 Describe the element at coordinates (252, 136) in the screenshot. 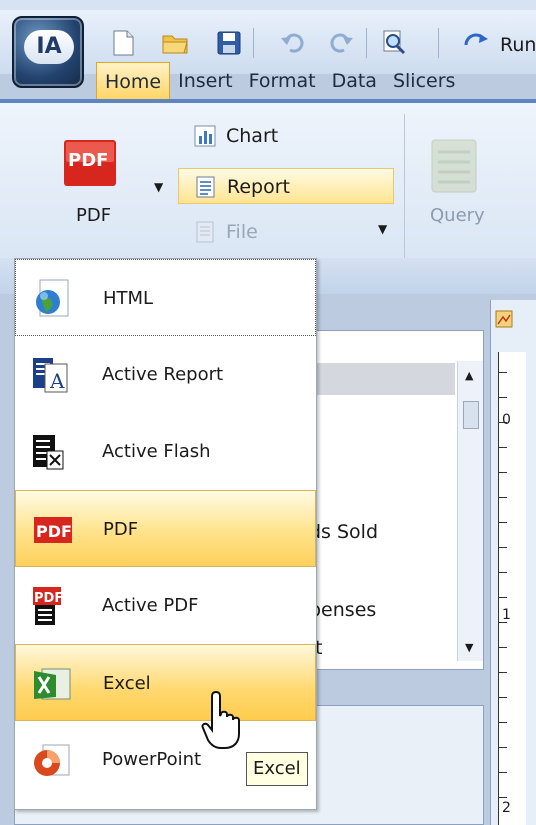

I see `chart-option-label: Chart` at that location.